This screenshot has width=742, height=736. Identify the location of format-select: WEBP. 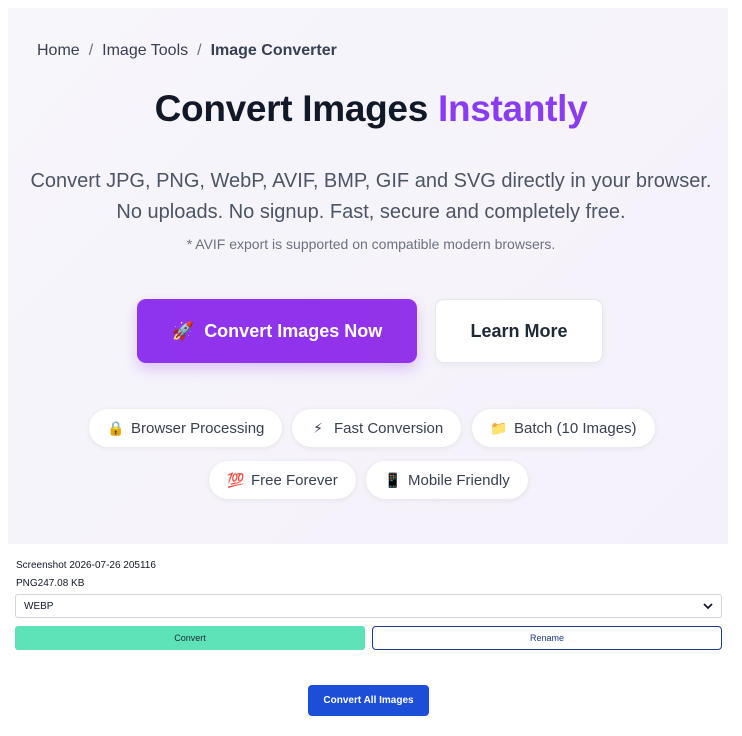
(368, 606).